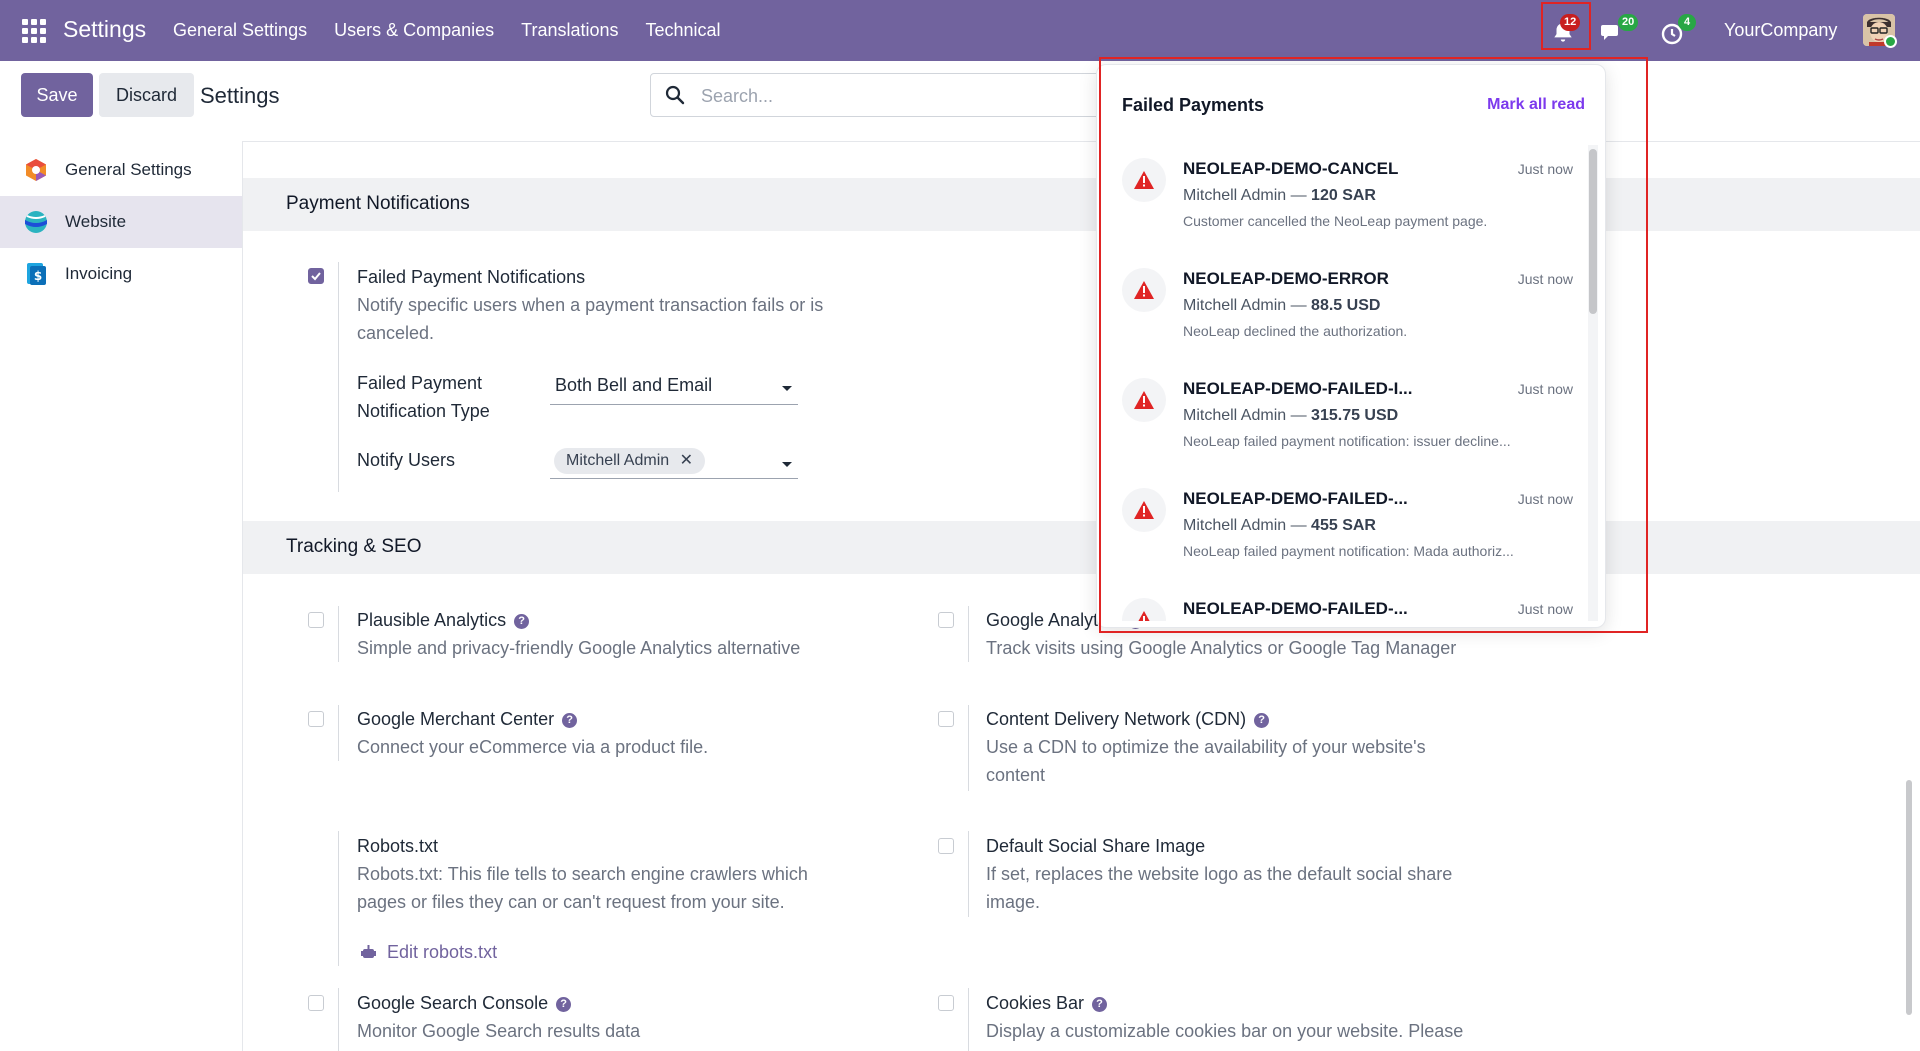 The width and height of the screenshot is (1920, 1051). I want to click on cookies-bar-title: Cookies Bar?, so click(1047, 1003).